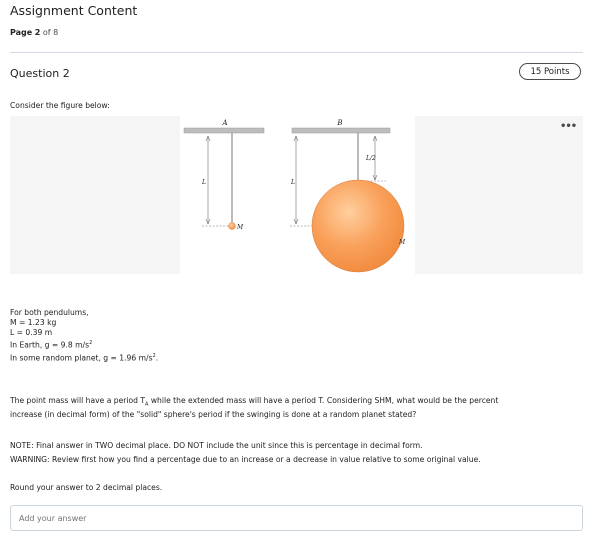 The height and width of the screenshot is (555, 595). What do you see at coordinates (51, 345) in the screenshot?
I see `given-line-4: In Earth, g = 9.8 m/s2` at bounding box center [51, 345].